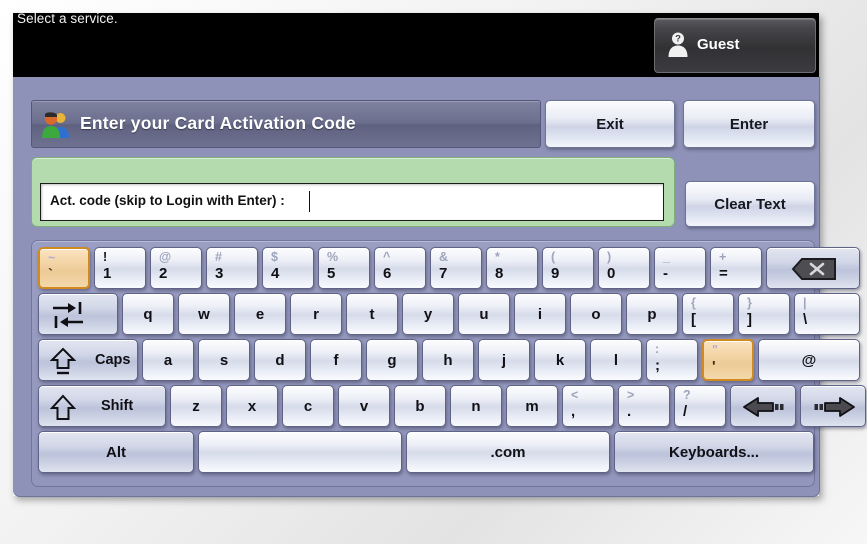 The width and height of the screenshot is (867, 544). I want to click on key-i: i, so click(540, 314).